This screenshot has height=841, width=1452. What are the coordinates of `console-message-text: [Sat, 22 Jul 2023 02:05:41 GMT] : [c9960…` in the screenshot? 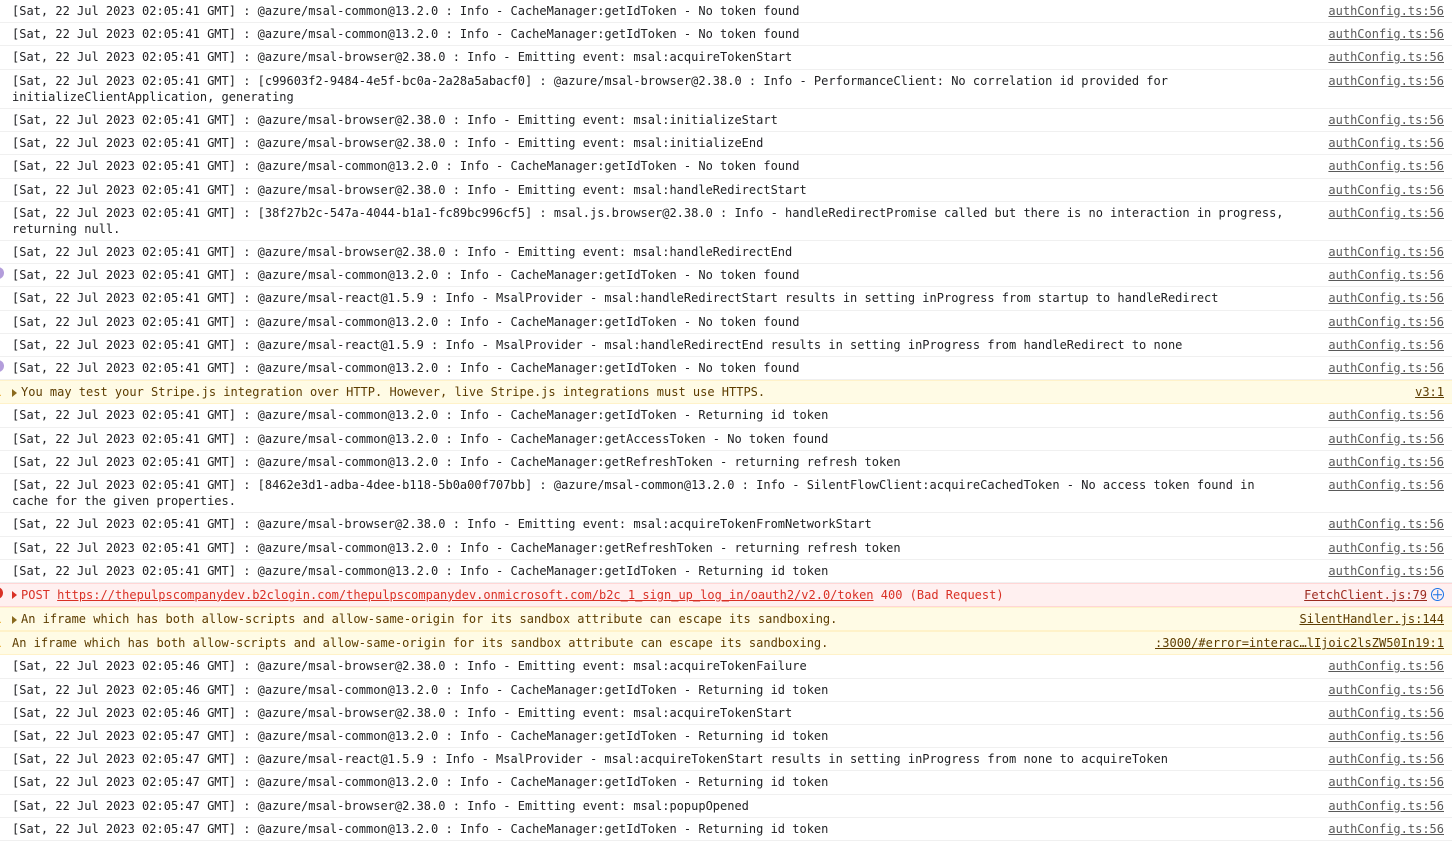 It's located at (594, 88).